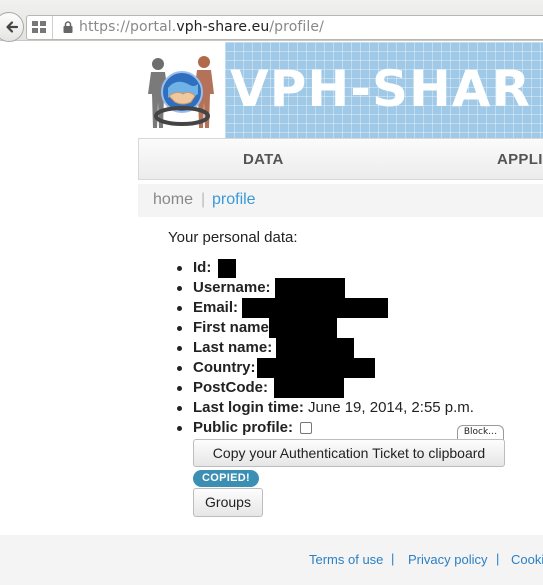 This screenshot has width=543, height=585. I want to click on breadcrumb-home-link: home, so click(173, 200).